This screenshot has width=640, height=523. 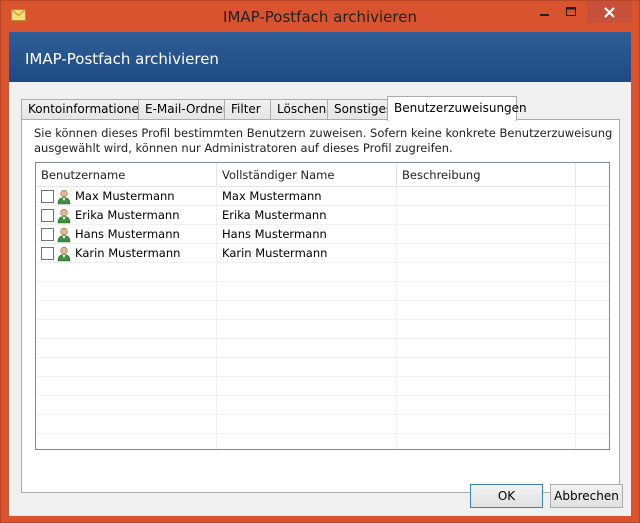 I want to click on cell-username: Hans Mustermann, so click(x=126, y=234).